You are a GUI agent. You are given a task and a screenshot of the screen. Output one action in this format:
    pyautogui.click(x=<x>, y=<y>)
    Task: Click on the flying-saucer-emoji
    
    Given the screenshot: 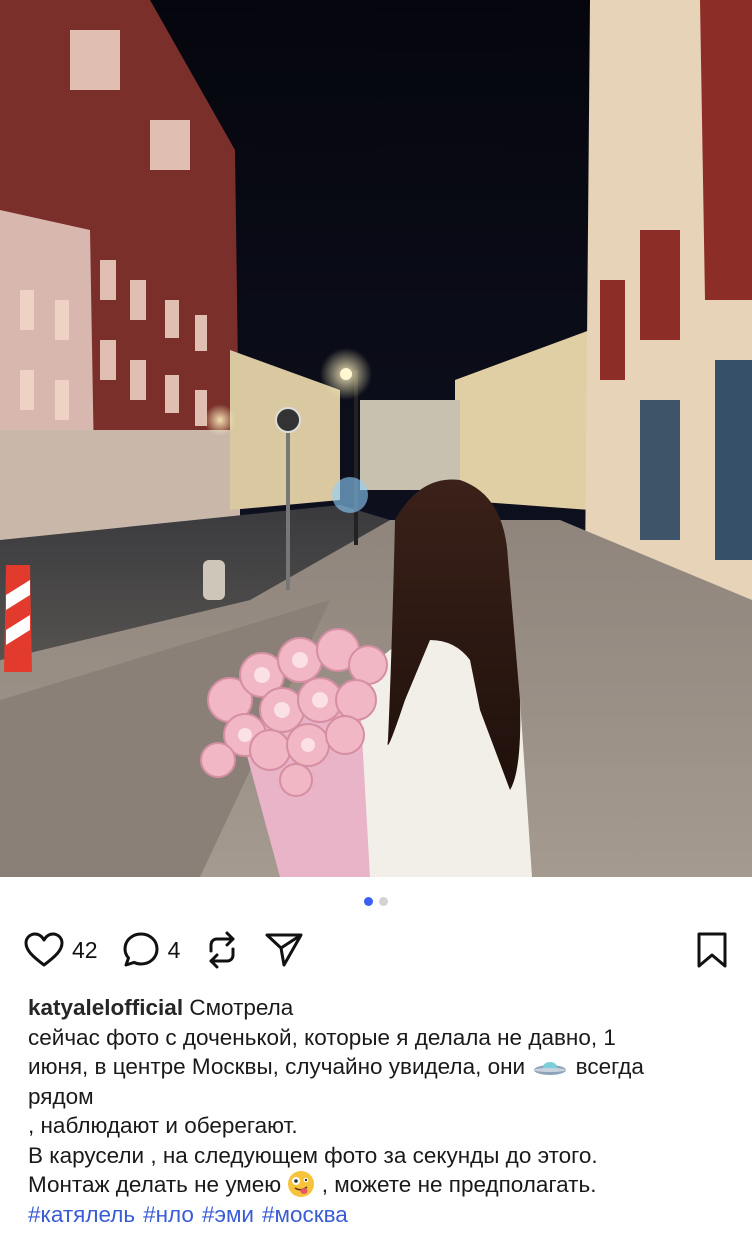 What is the action you would take?
    pyautogui.click(x=550, y=1069)
    